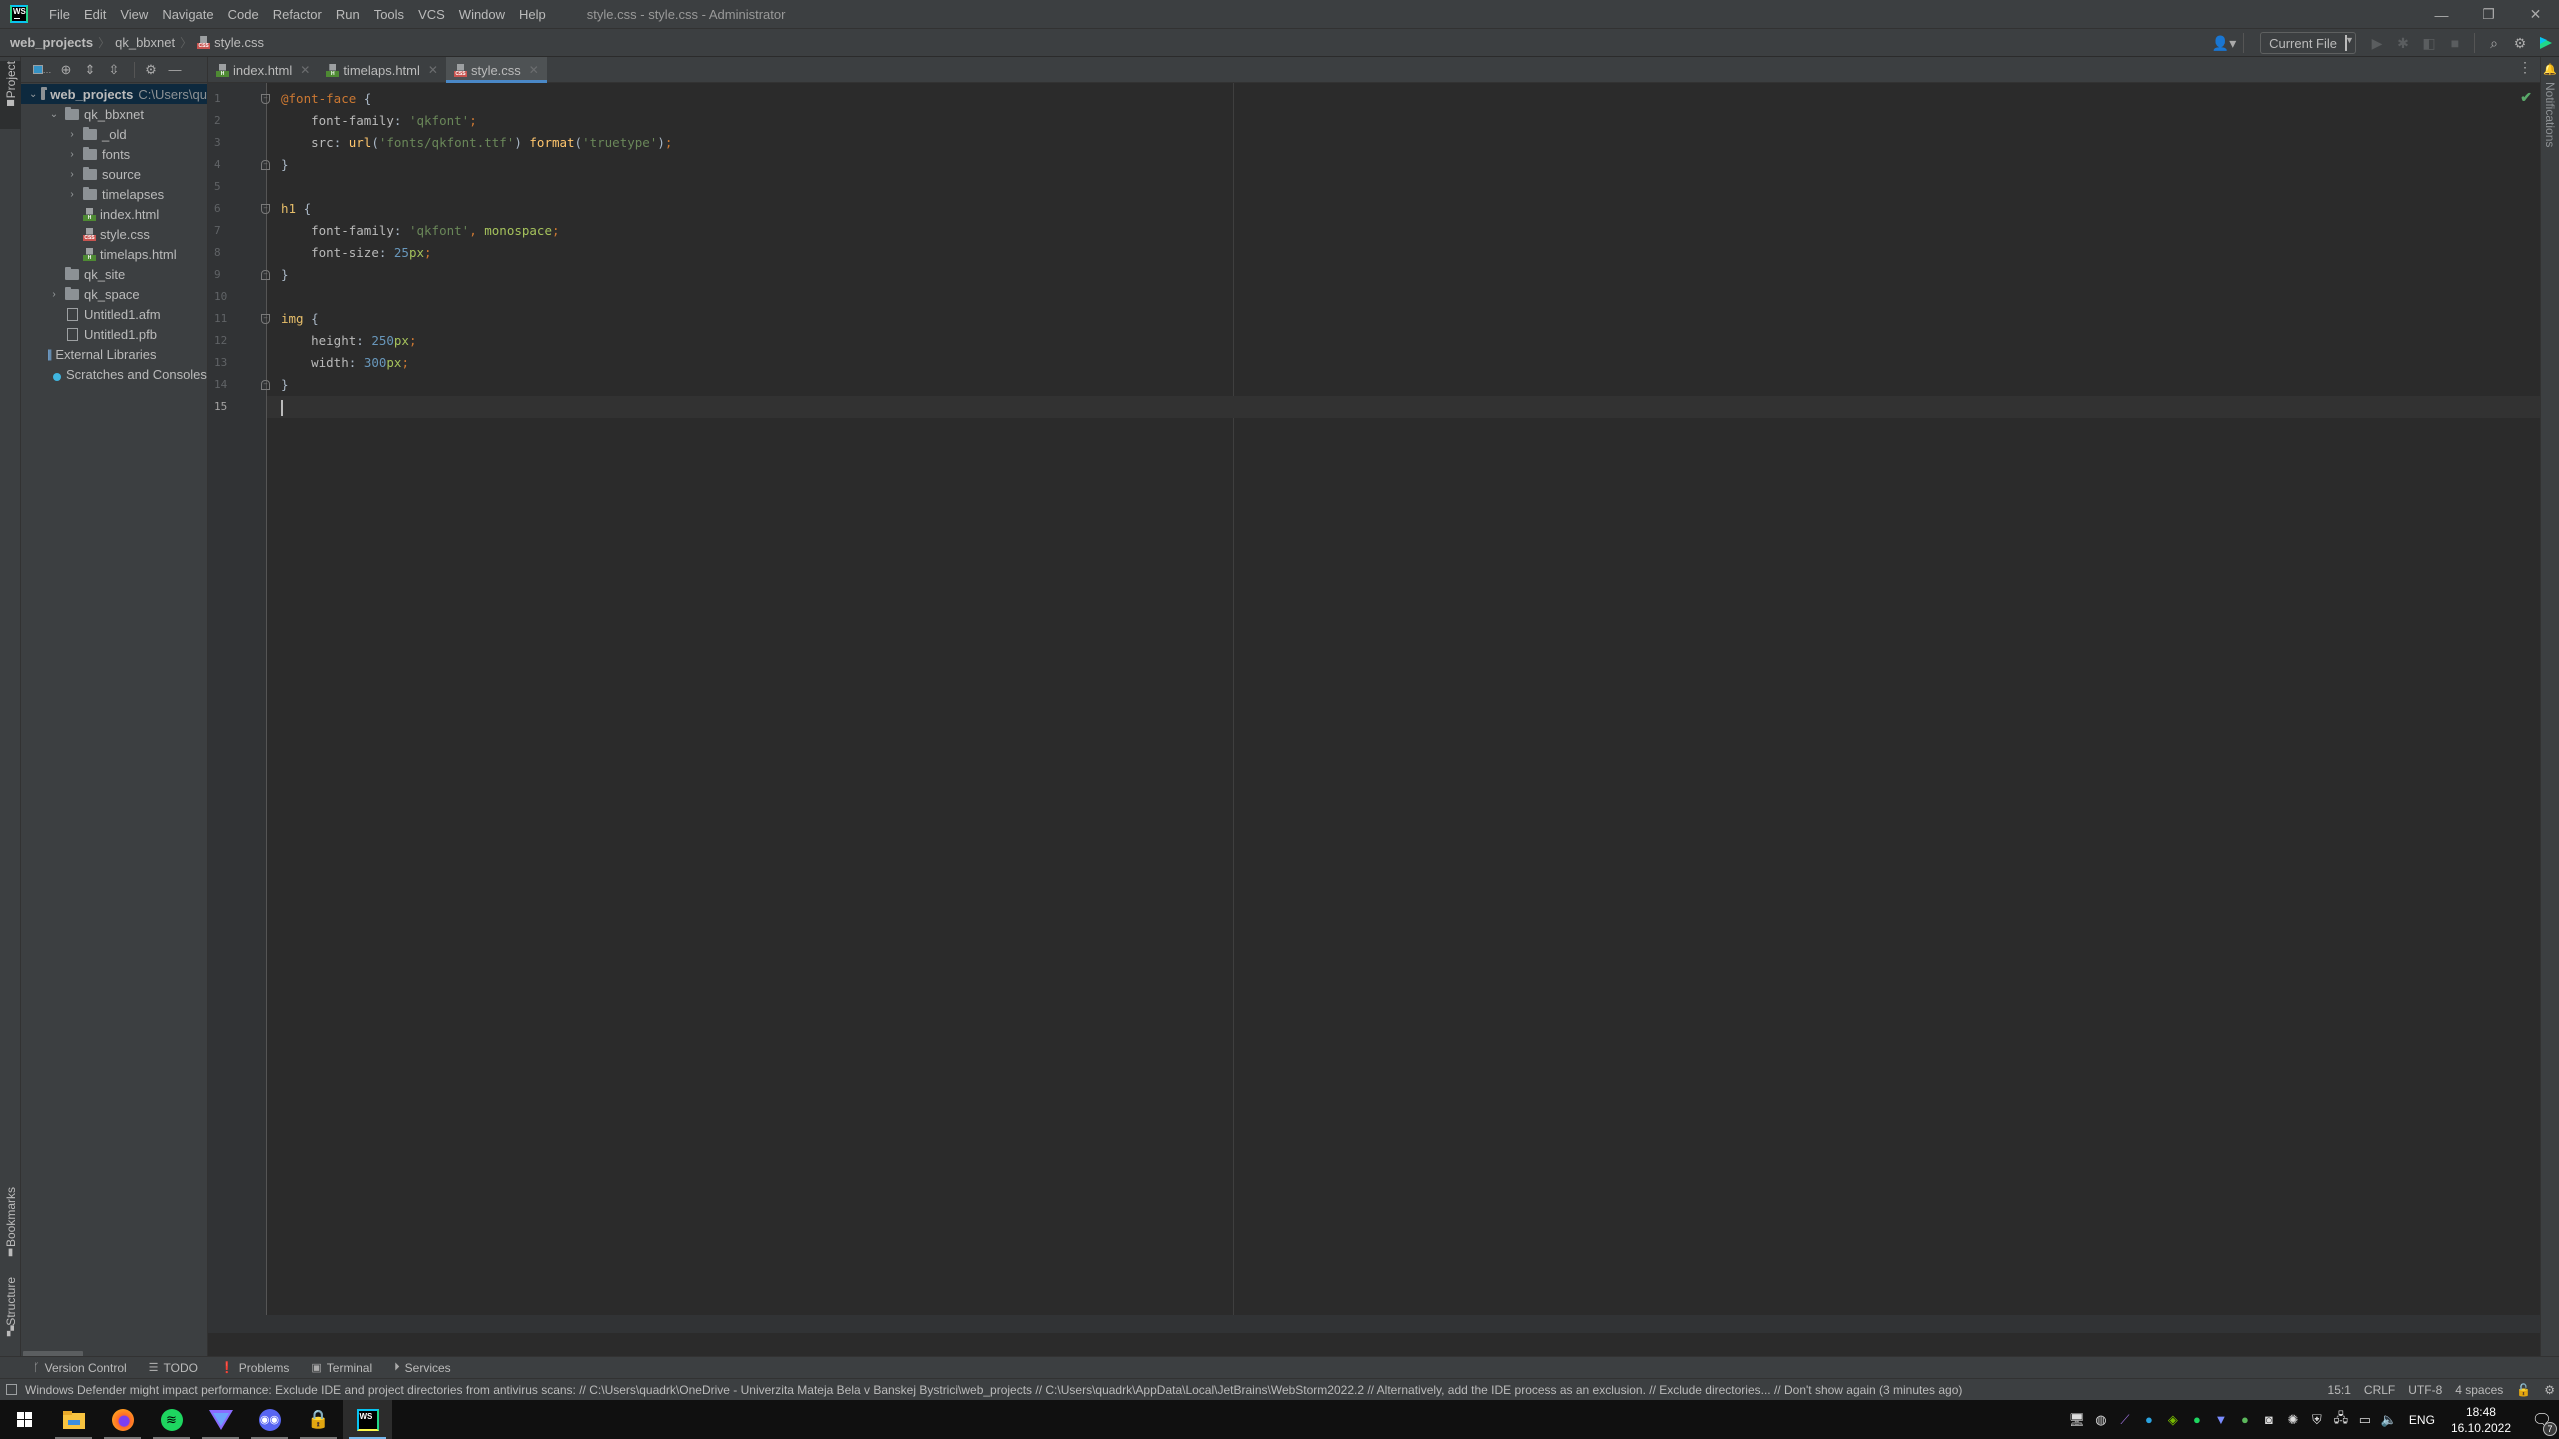  Describe the element at coordinates (2389, 1420) in the screenshot. I see `volume-icon: 🔈` at that location.